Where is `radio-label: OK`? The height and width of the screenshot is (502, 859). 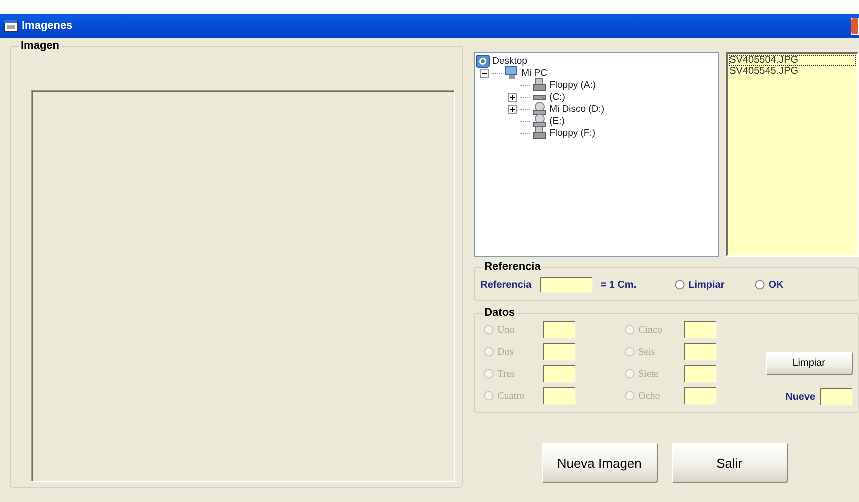
radio-label: OK is located at coordinates (776, 285).